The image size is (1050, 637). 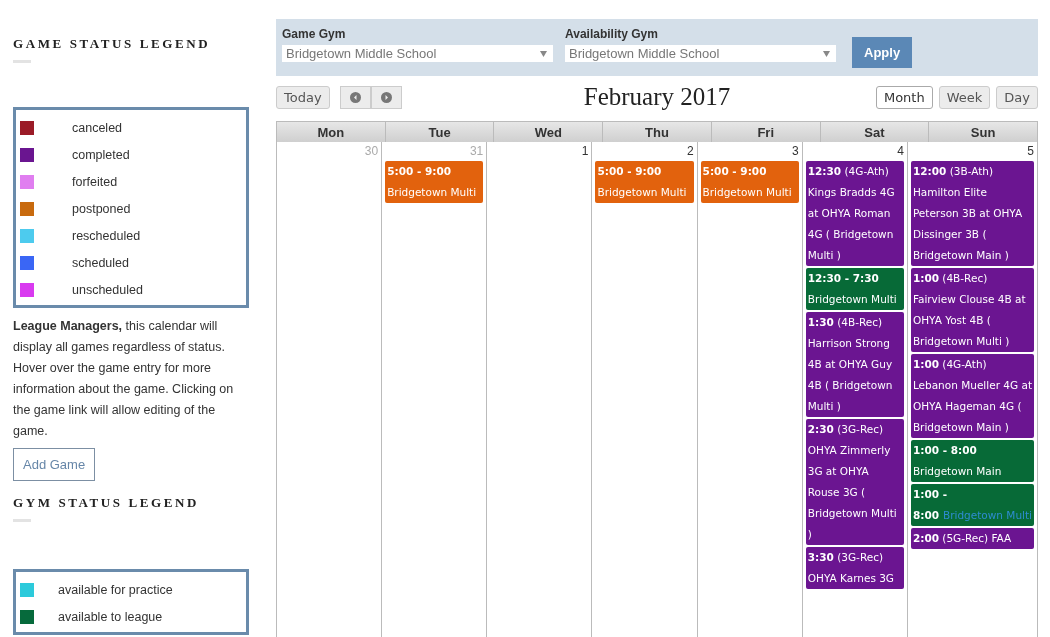 What do you see at coordinates (854, 482) in the screenshot?
I see `calendar-event: 2:30 (3G-Rec) OHYA Zimmerly 3G at OHYA Rouse 3G ( Bridgetown Multi )` at bounding box center [854, 482].